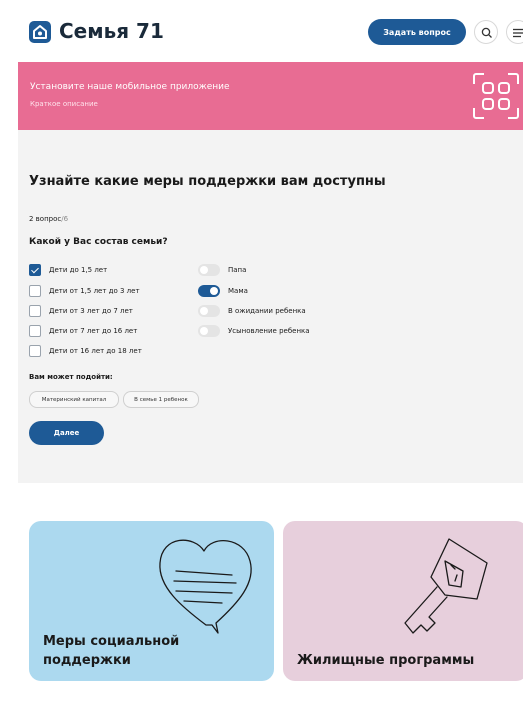  What do you see at coordinates (223, 291) in the screenshot?
I see `toggle-option: Мама` at bounding box center [223, 291].